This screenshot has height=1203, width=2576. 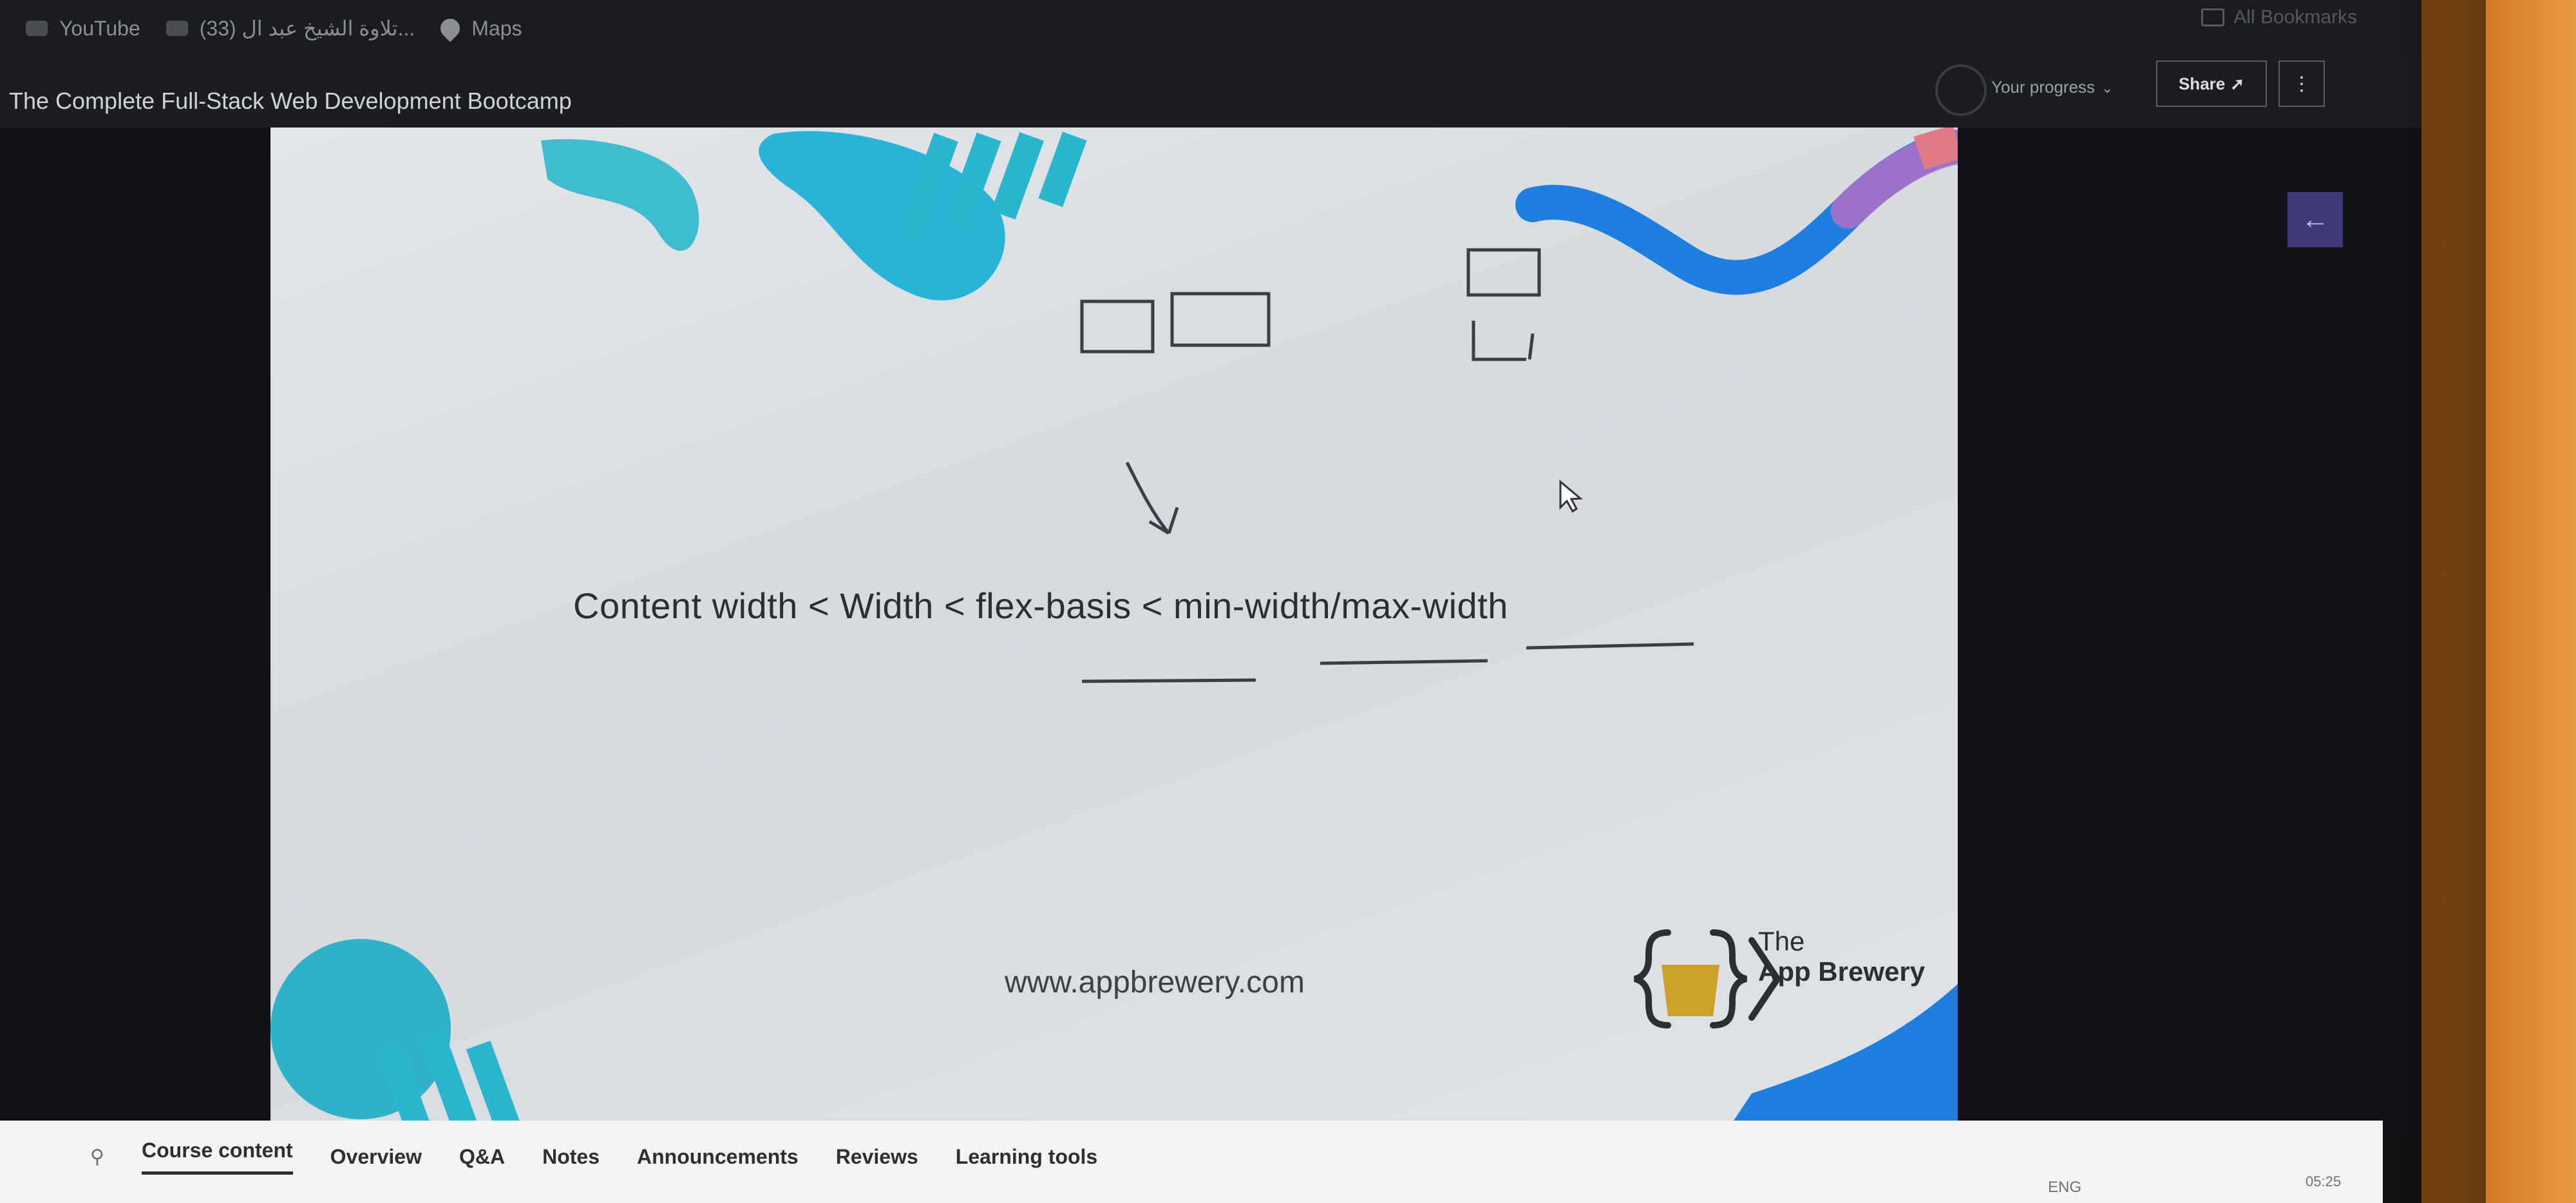 I want to click on bookmark-maps: Maps, so click(x=480, y=28).